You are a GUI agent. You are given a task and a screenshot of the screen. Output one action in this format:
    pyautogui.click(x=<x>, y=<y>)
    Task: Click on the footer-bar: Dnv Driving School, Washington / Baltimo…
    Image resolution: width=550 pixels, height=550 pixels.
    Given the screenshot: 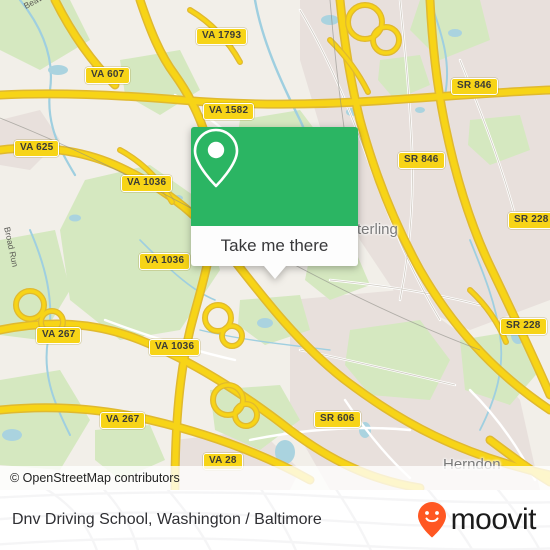 What is the action you would take?
    pyautogui.click(x=275, y=520)
    